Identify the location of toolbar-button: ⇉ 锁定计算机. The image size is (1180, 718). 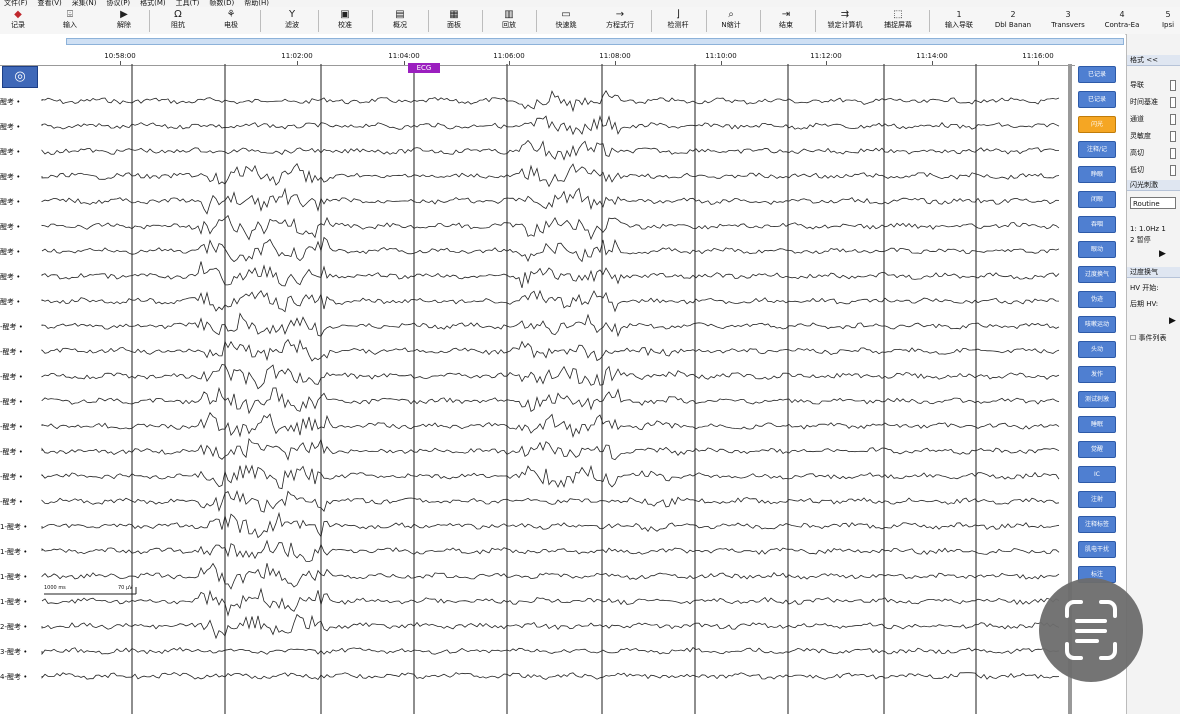
(845, 19).